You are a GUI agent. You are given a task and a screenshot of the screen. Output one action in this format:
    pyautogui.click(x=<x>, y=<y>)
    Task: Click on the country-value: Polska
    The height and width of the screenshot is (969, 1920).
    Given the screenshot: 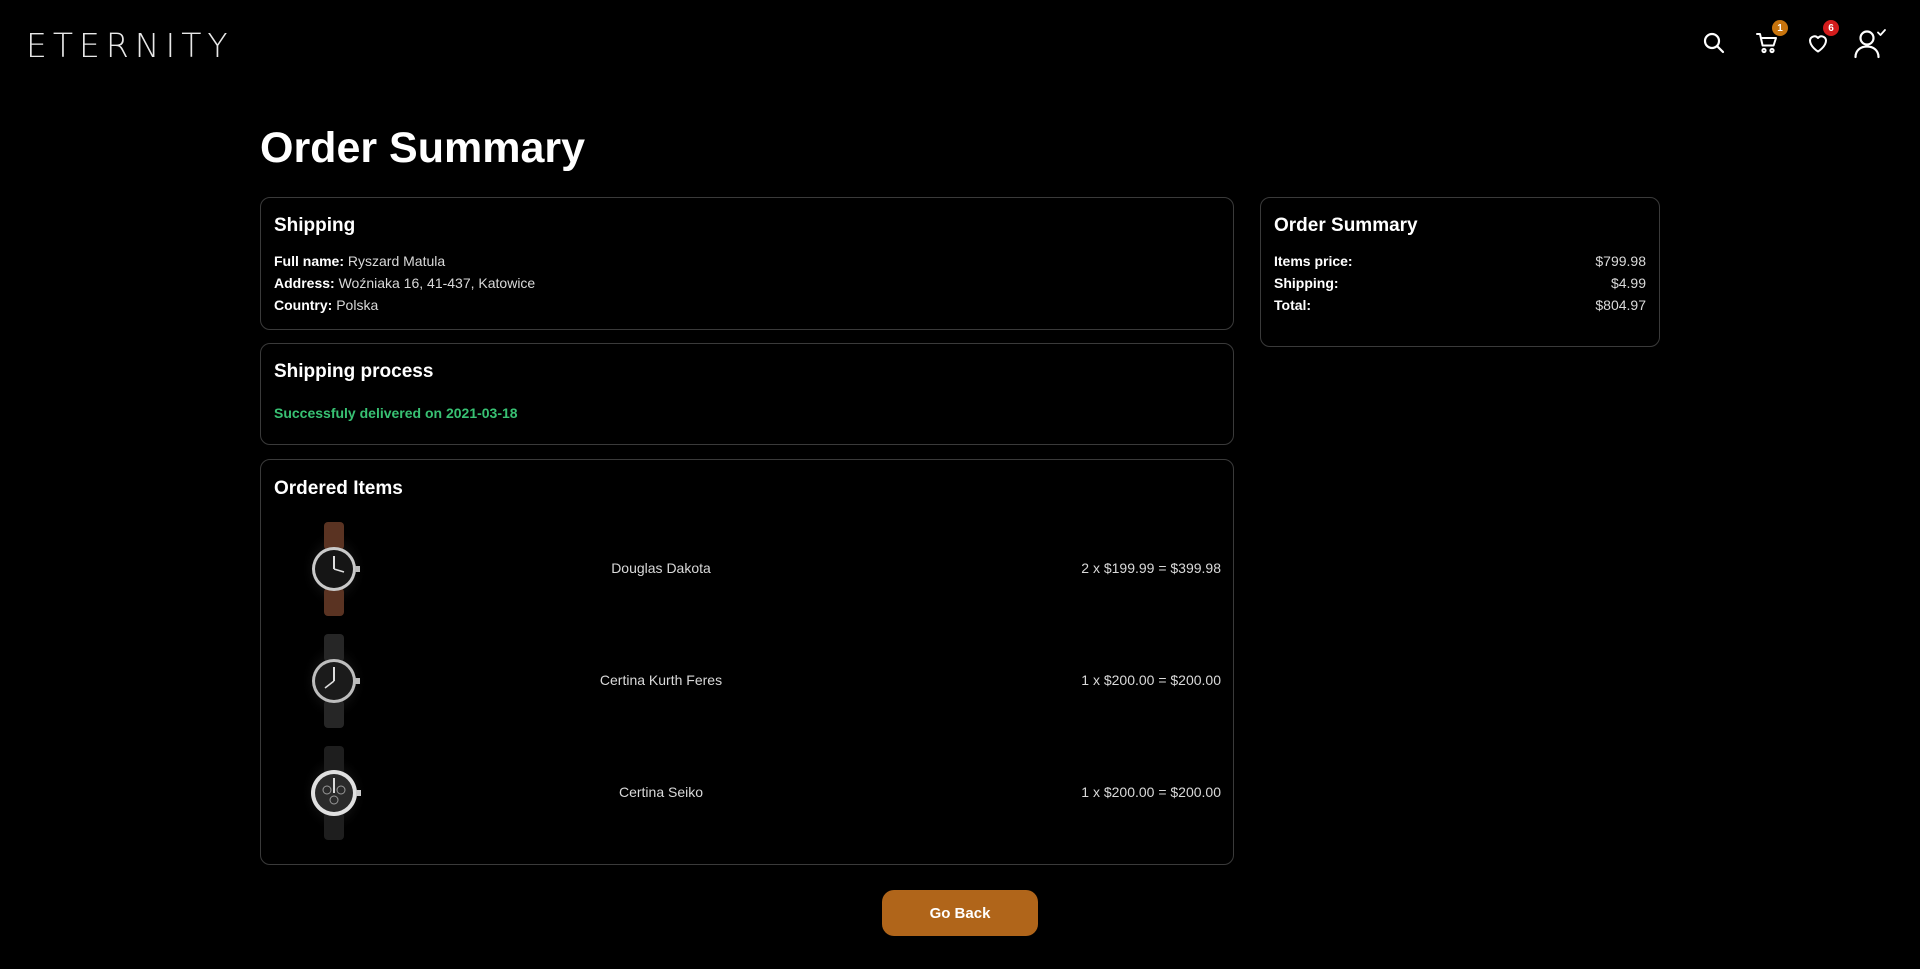 What is the action you would take?
    pyautogui.click(x=357, y=305)
    